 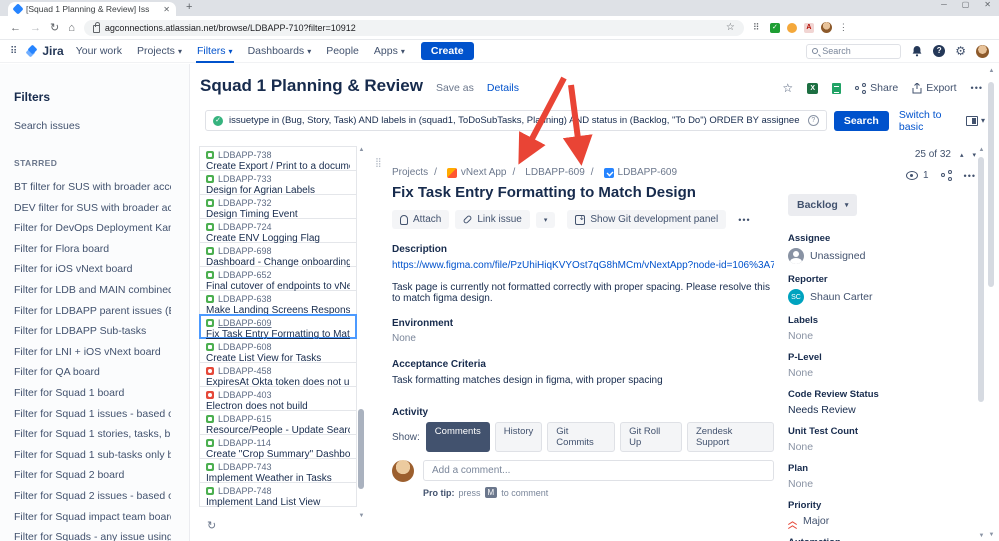 What do you see at coordinates (854, 51) in the screenshot?
I see `global-search-input: Search` at bounding box center [854, 51].